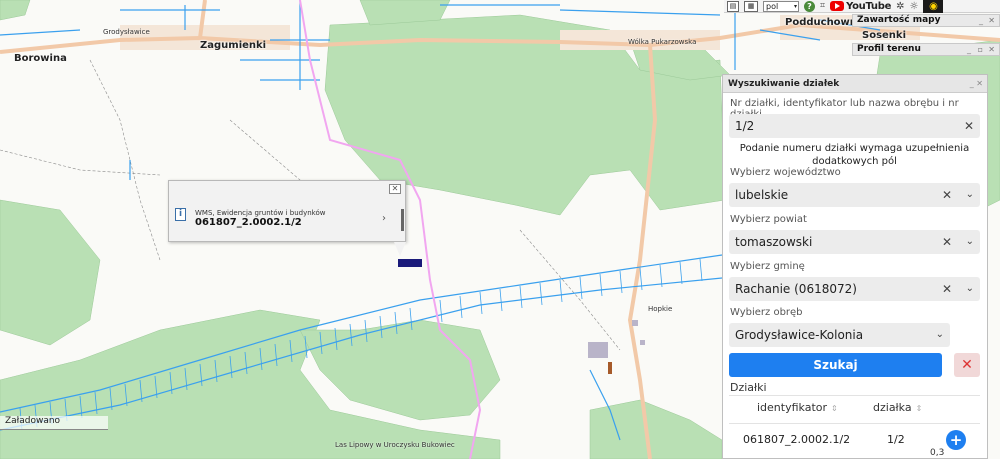 The width and height of the screenshot is (1000, 459). I want to click on precinct-value: Grodysławice-Kolonia, so click(799, 335).